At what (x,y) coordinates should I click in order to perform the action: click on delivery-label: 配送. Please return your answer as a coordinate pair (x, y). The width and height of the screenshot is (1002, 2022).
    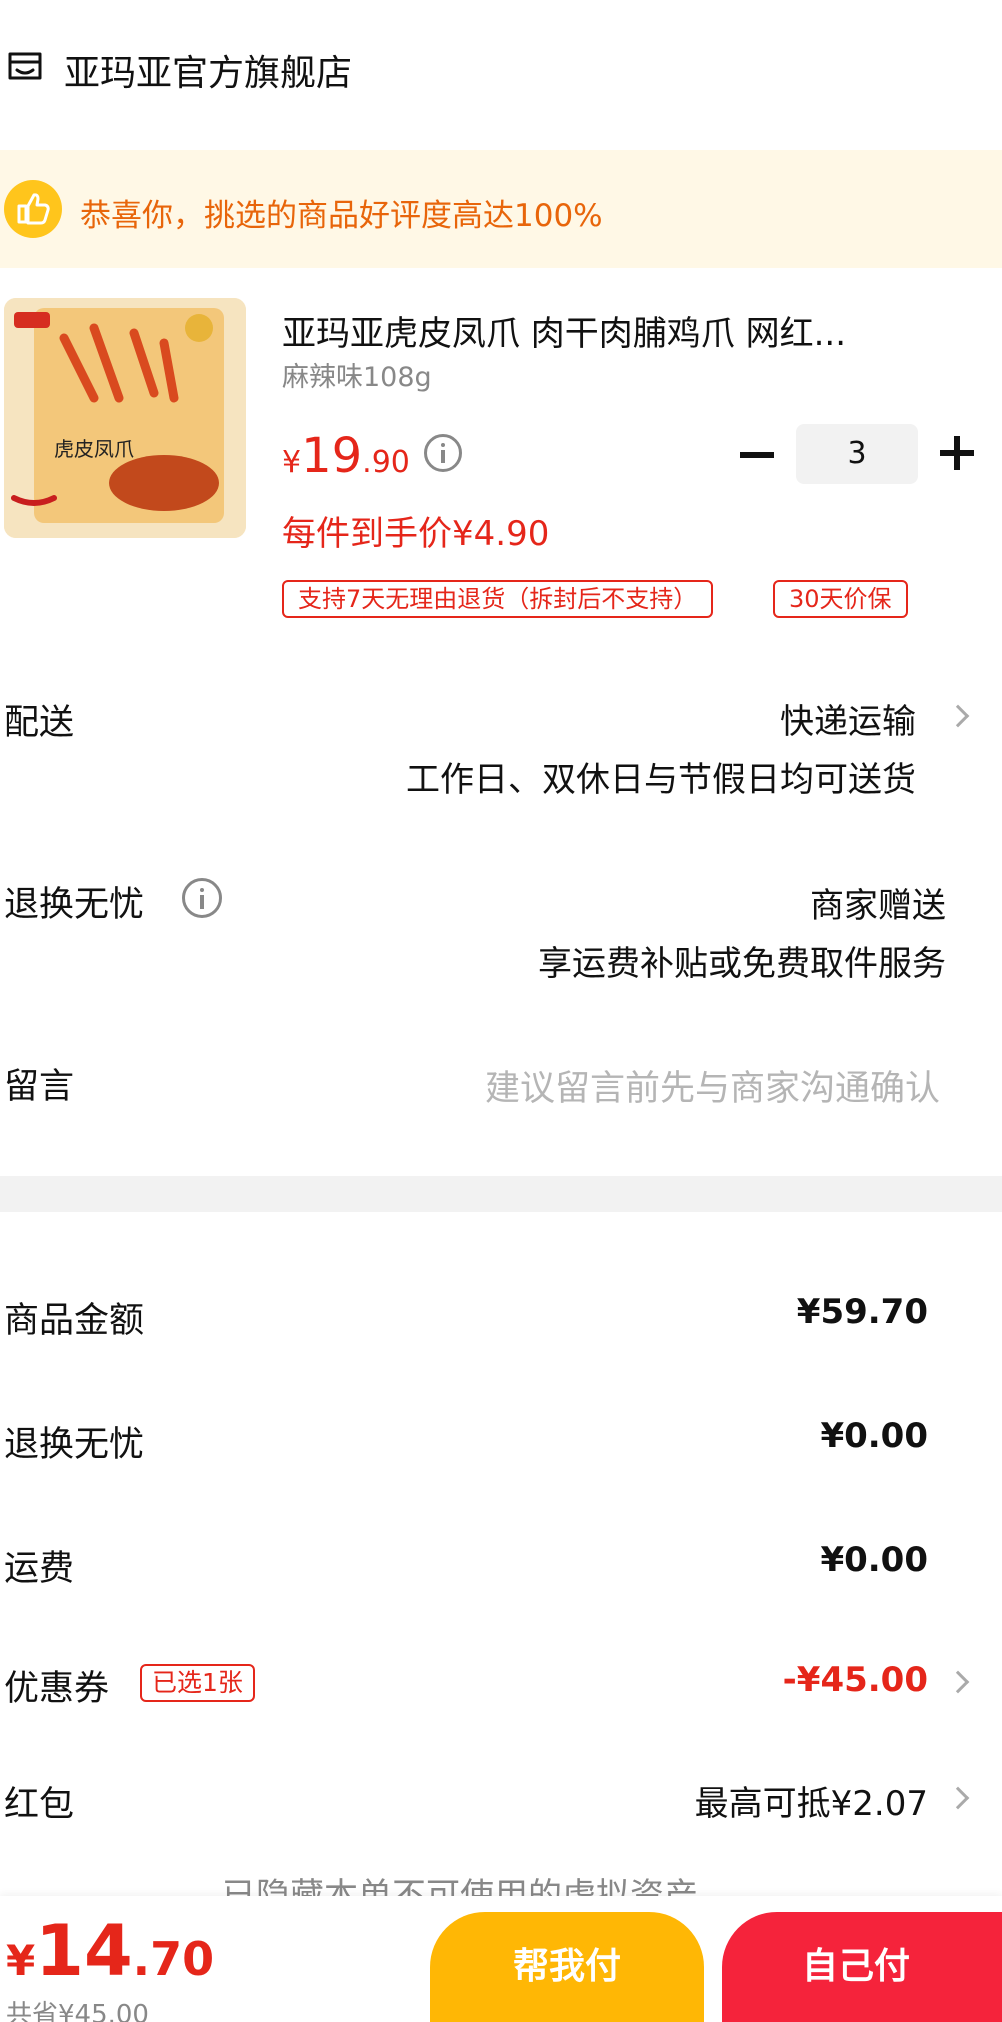
    Looking at the image, I should click on (39, 723).